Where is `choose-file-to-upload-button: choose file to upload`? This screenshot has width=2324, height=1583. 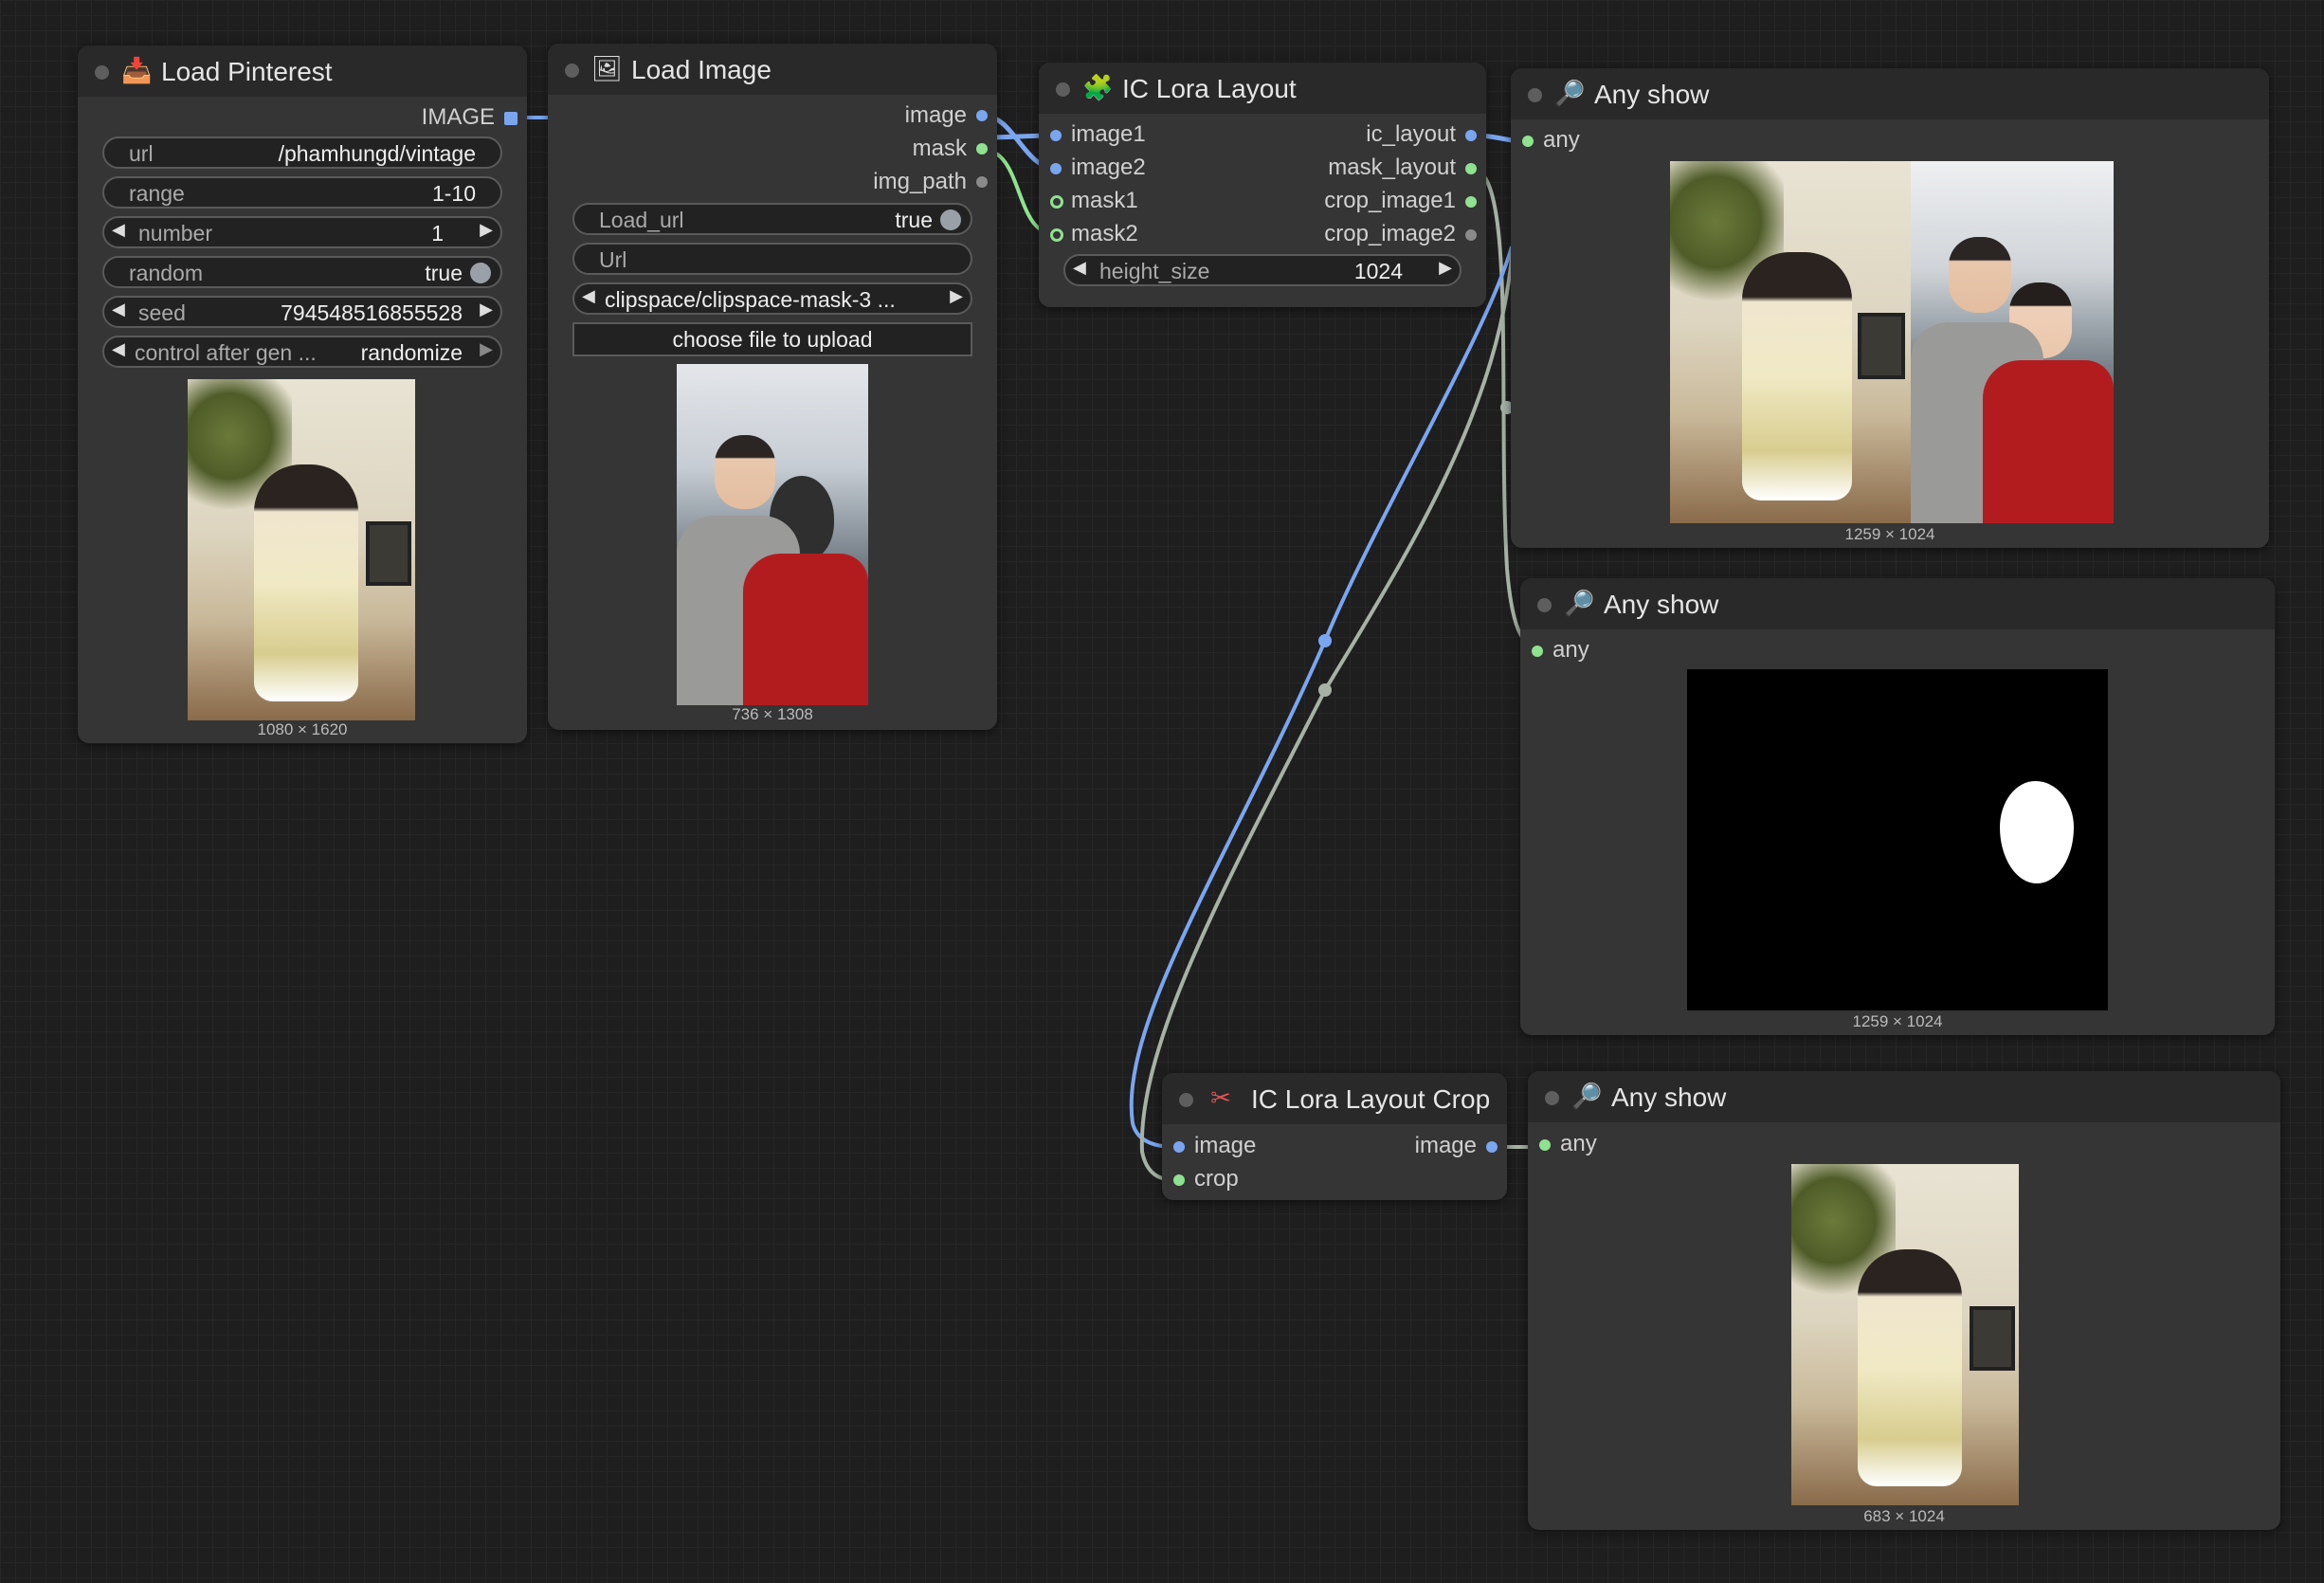 choose-file-to-upload-button: choose file to upload is located at coordinates (772, 339).